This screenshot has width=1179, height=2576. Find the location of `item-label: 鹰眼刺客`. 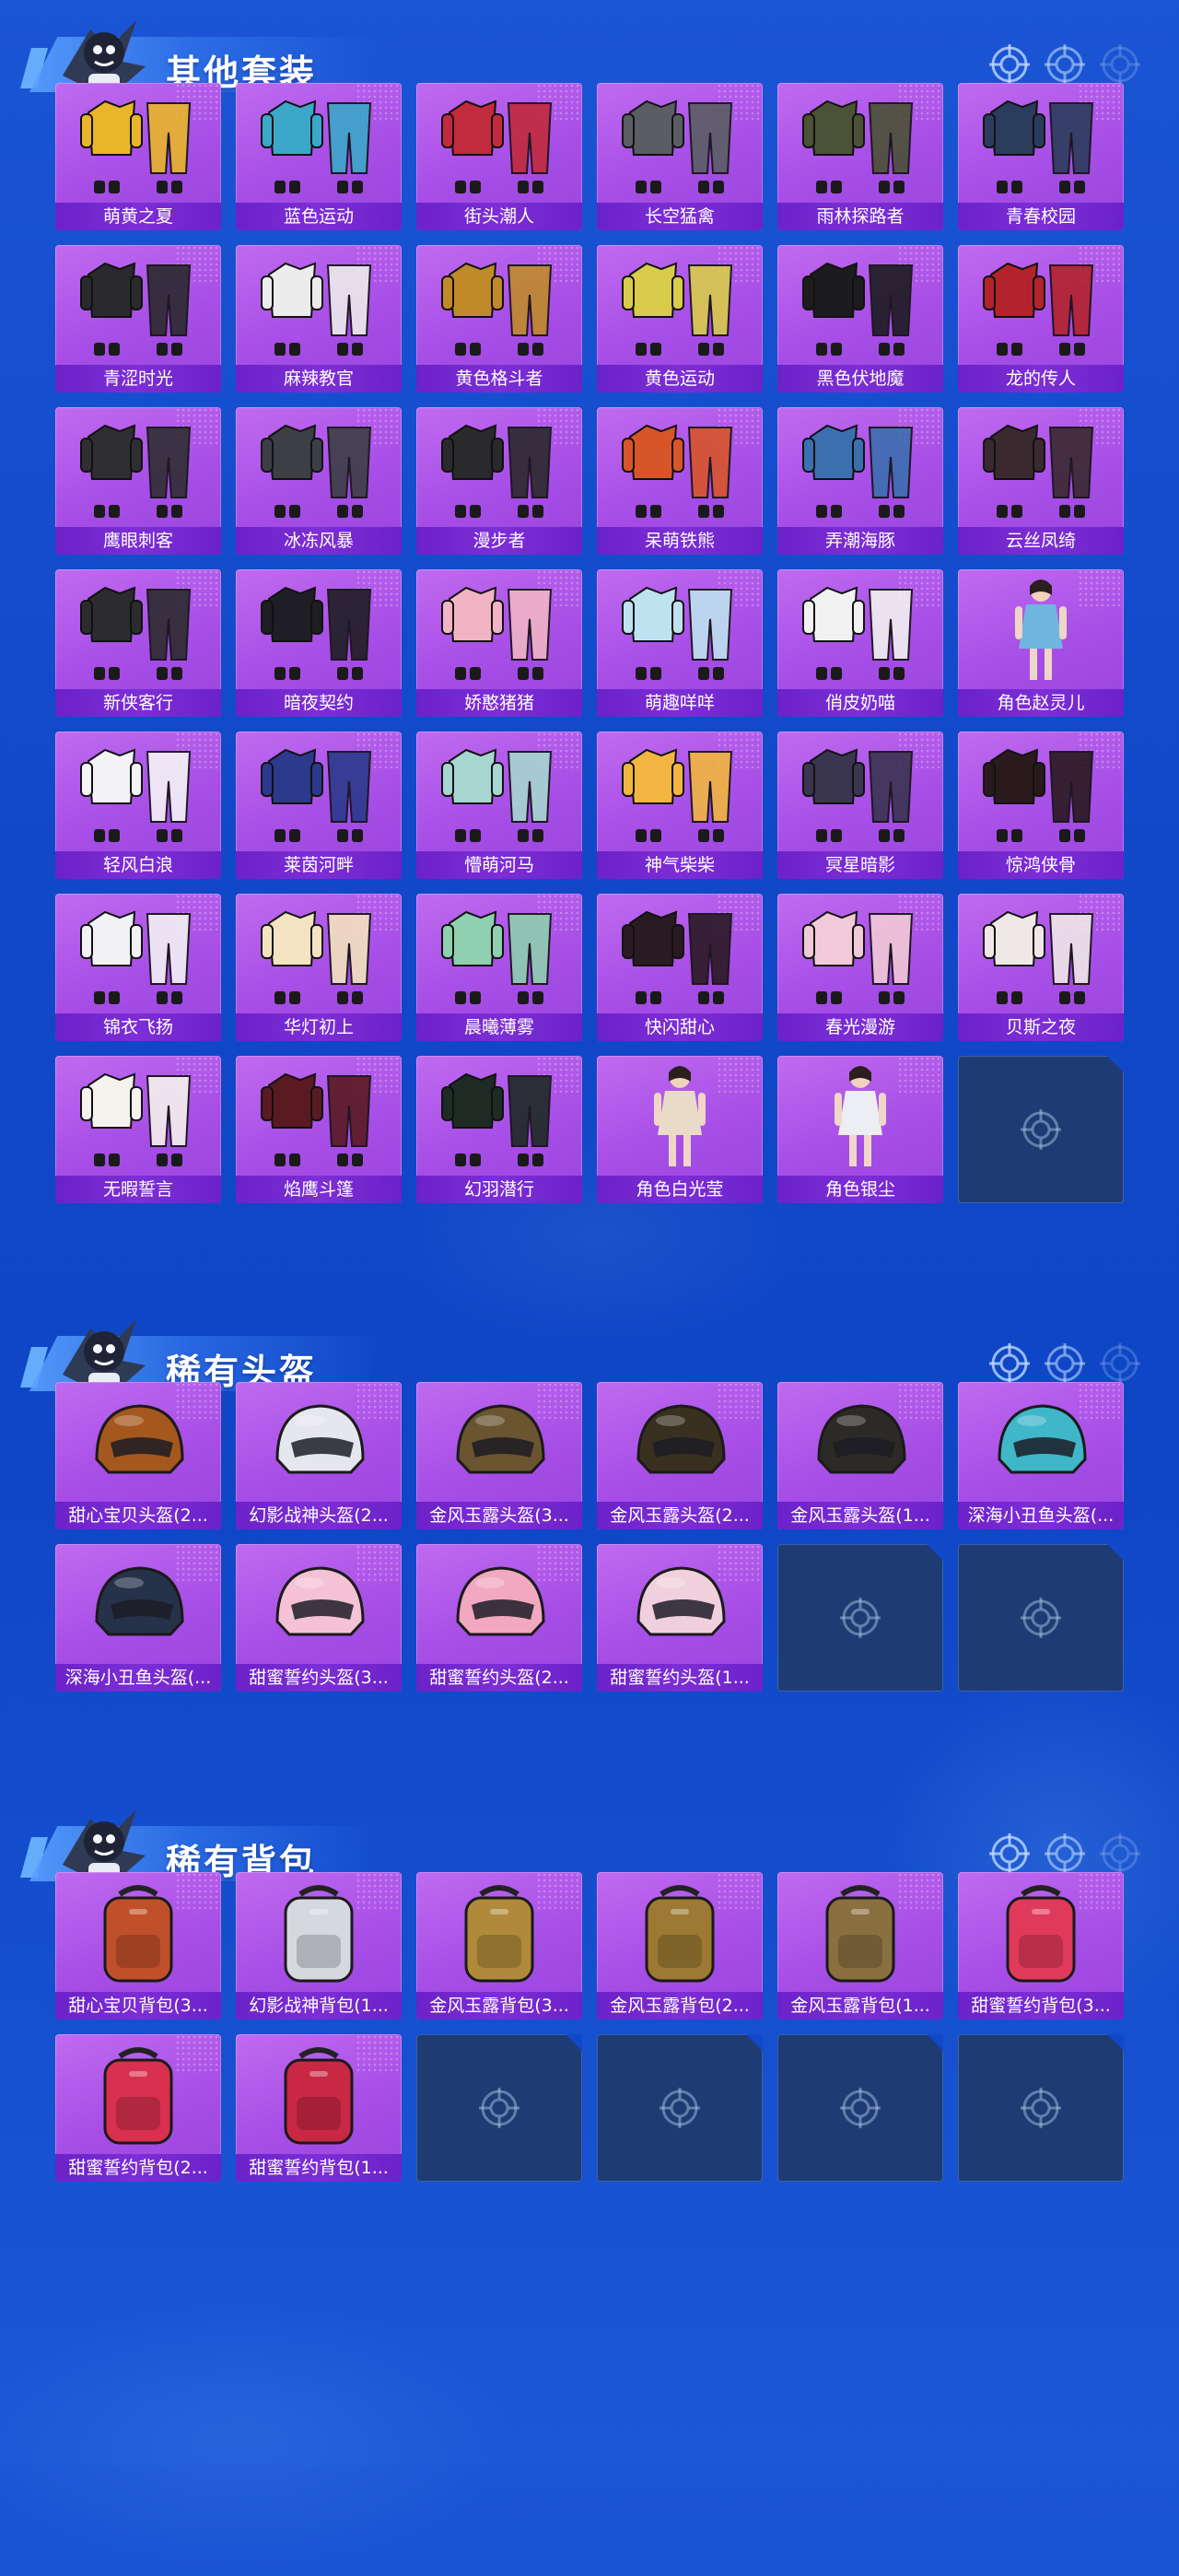

item-label: 鹰眼刺客 is located at coordinates (138, 541).